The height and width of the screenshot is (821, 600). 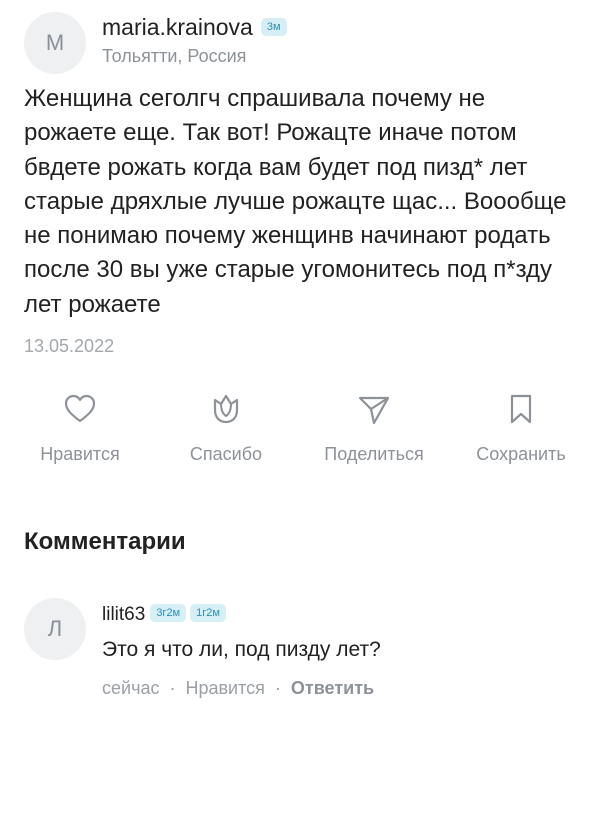 I want to click on flower-icon, so click(x=226, y=409).